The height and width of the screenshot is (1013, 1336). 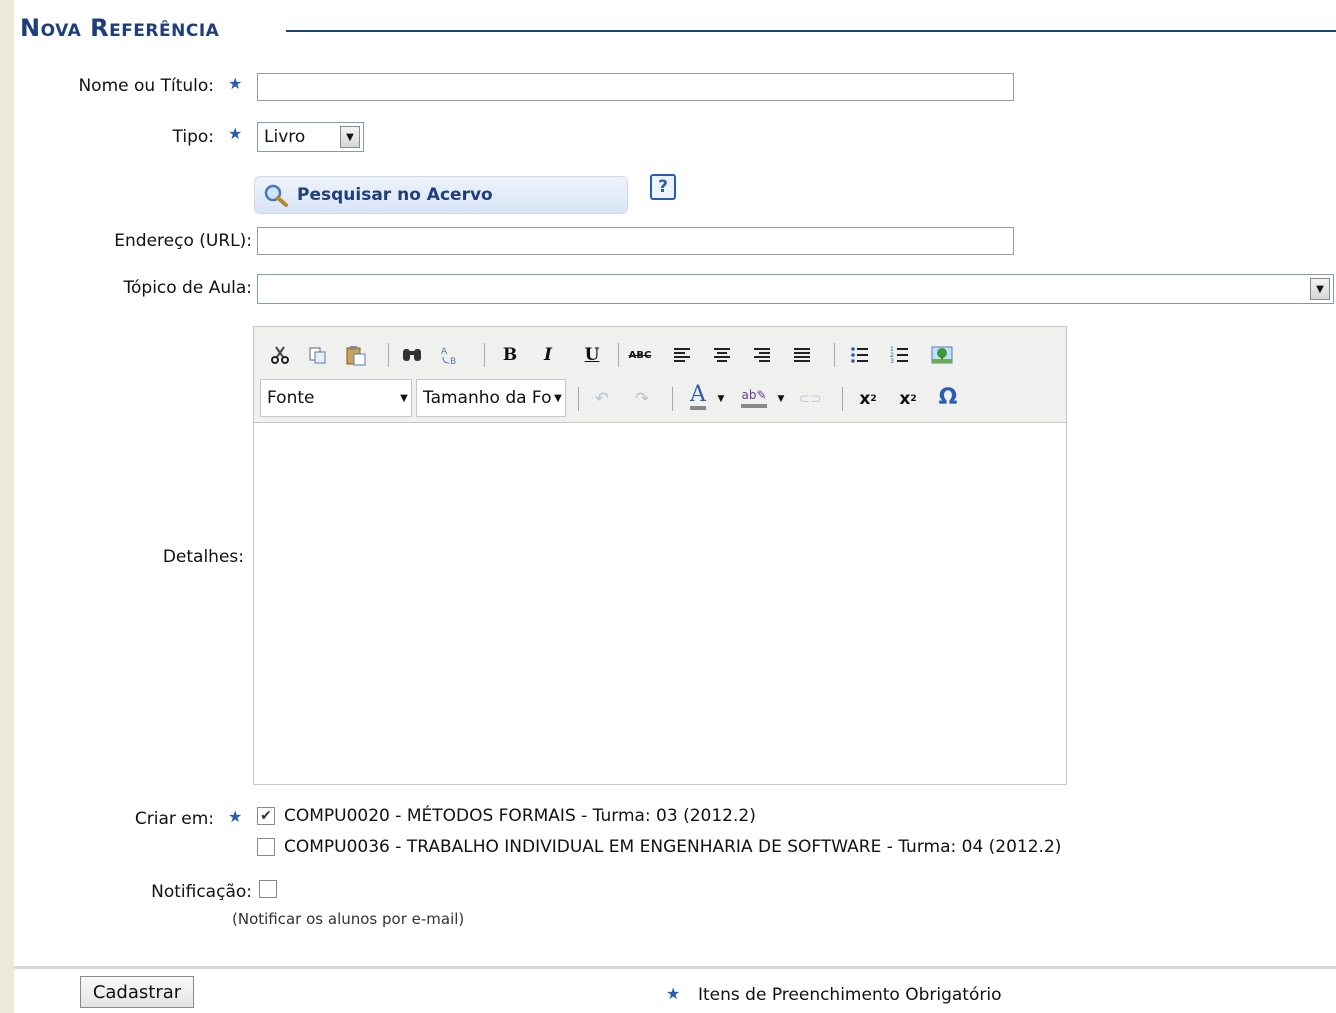 I want to click on special-char-icon: Ω, so click(x=948, y=397).